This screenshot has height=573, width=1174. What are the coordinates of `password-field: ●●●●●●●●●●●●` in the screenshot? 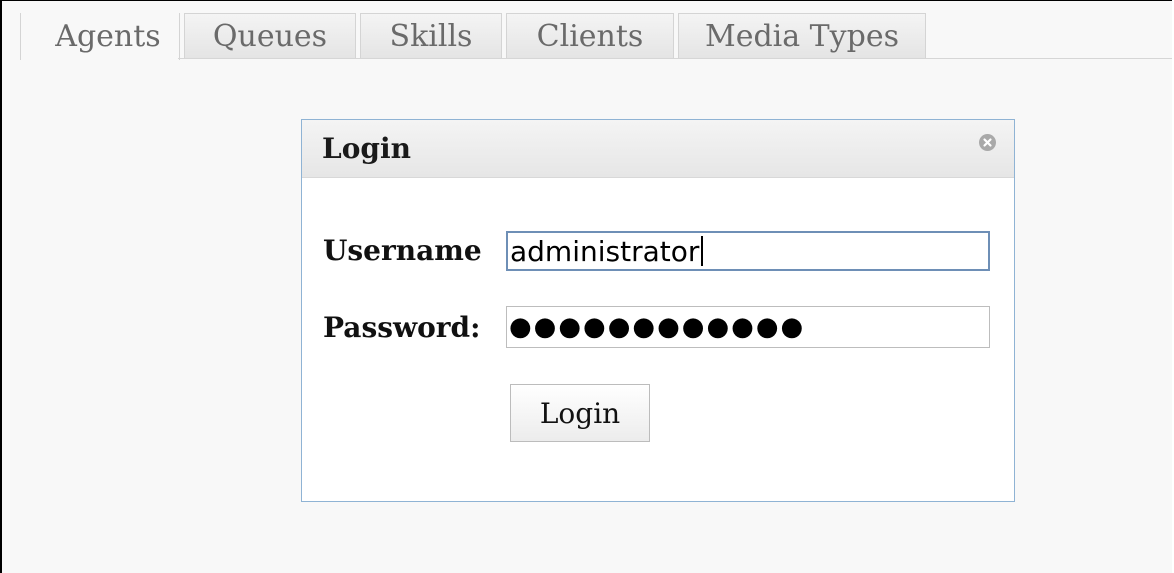 It's located at (748, 327).